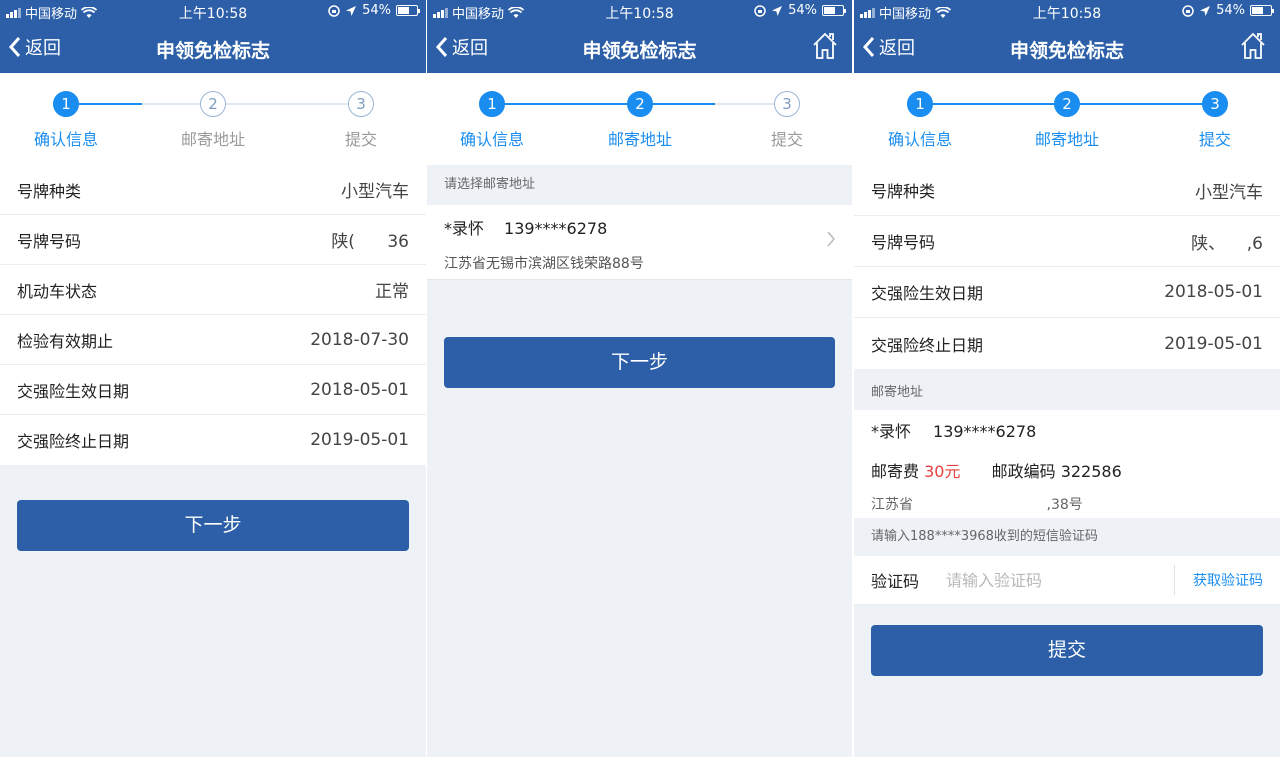  Describe the element at coordinates (57, 291) in the screenshot. I see `row-label: 机动车状态` at that location.